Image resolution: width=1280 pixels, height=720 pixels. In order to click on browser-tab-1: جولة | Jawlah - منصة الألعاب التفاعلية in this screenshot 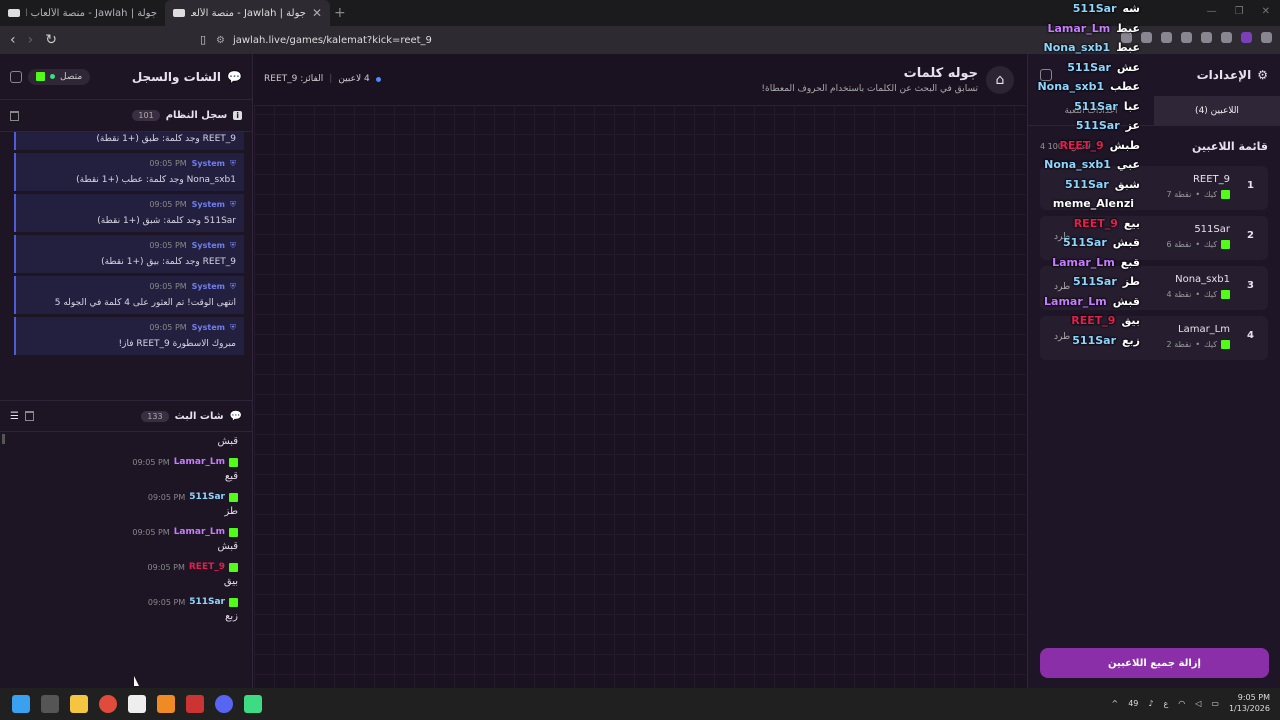, I will do `click(82, 13)`.